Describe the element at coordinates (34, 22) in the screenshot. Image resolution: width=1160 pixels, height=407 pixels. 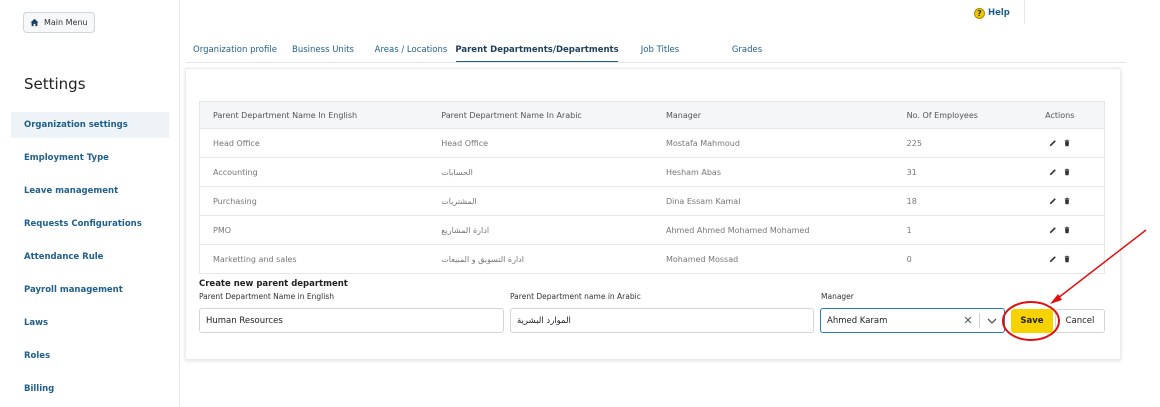
I see `home-icon` at that location.